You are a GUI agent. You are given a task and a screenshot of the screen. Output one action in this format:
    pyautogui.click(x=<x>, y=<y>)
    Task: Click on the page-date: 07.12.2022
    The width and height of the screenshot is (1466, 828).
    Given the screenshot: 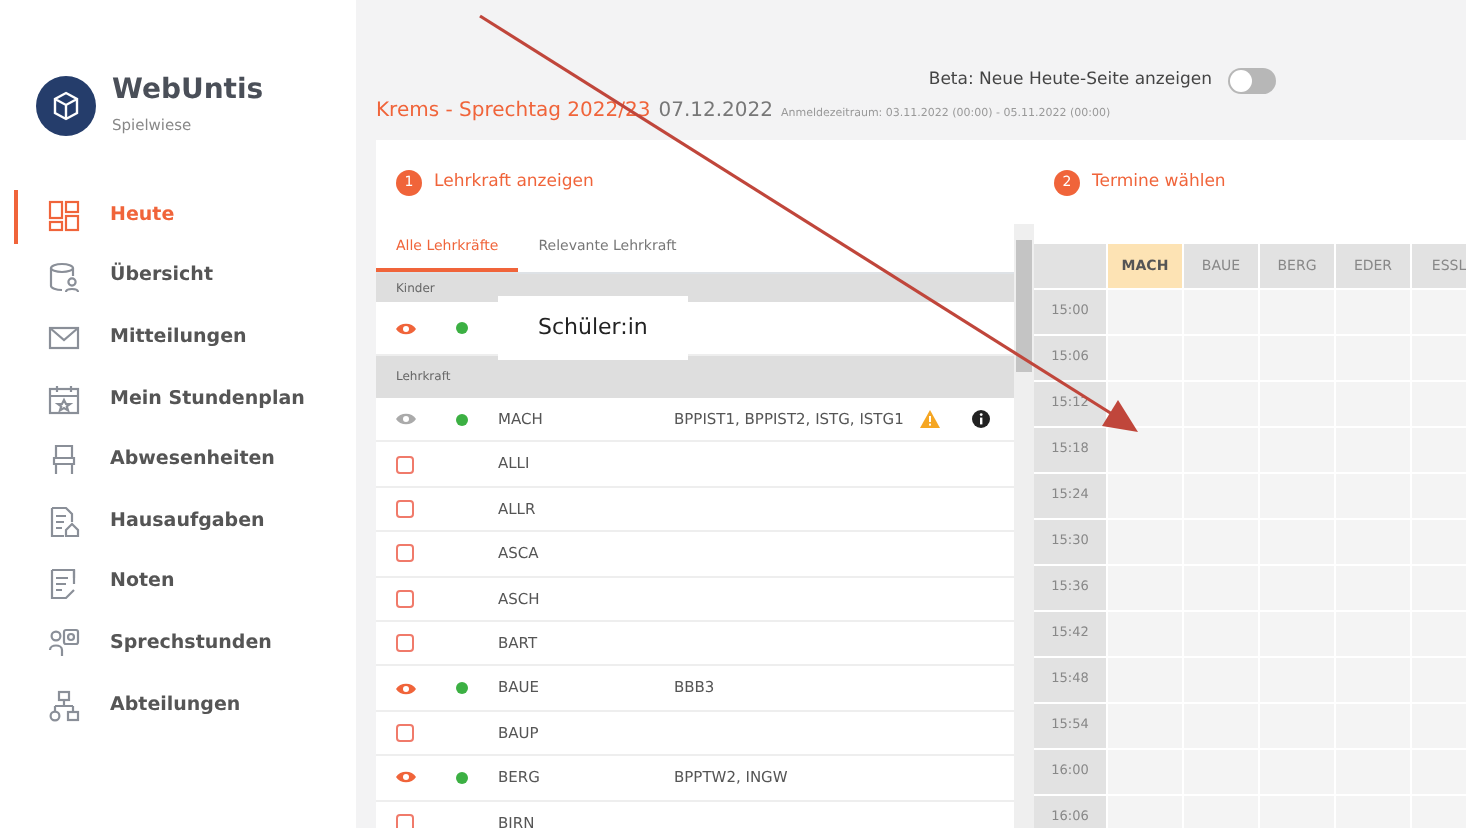 What is the action you would take?
    pyautogui.click(x=715, y=112)
    